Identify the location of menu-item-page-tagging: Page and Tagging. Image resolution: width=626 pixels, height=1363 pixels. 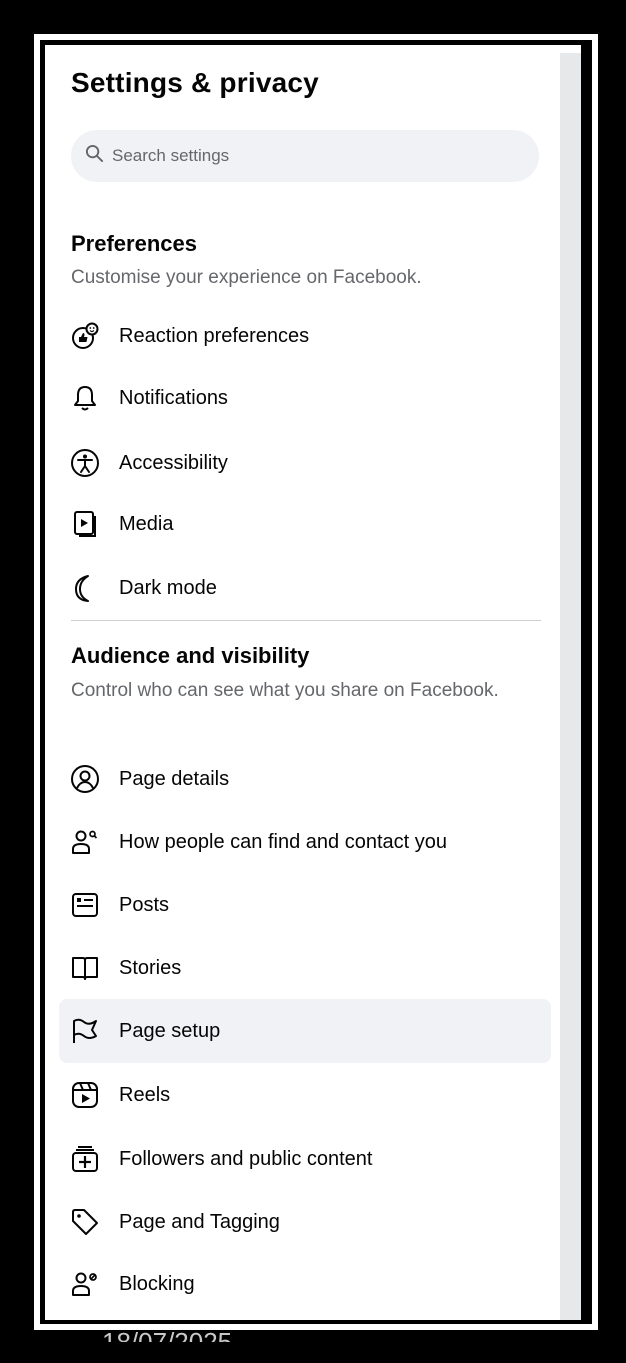
(305, 1222).